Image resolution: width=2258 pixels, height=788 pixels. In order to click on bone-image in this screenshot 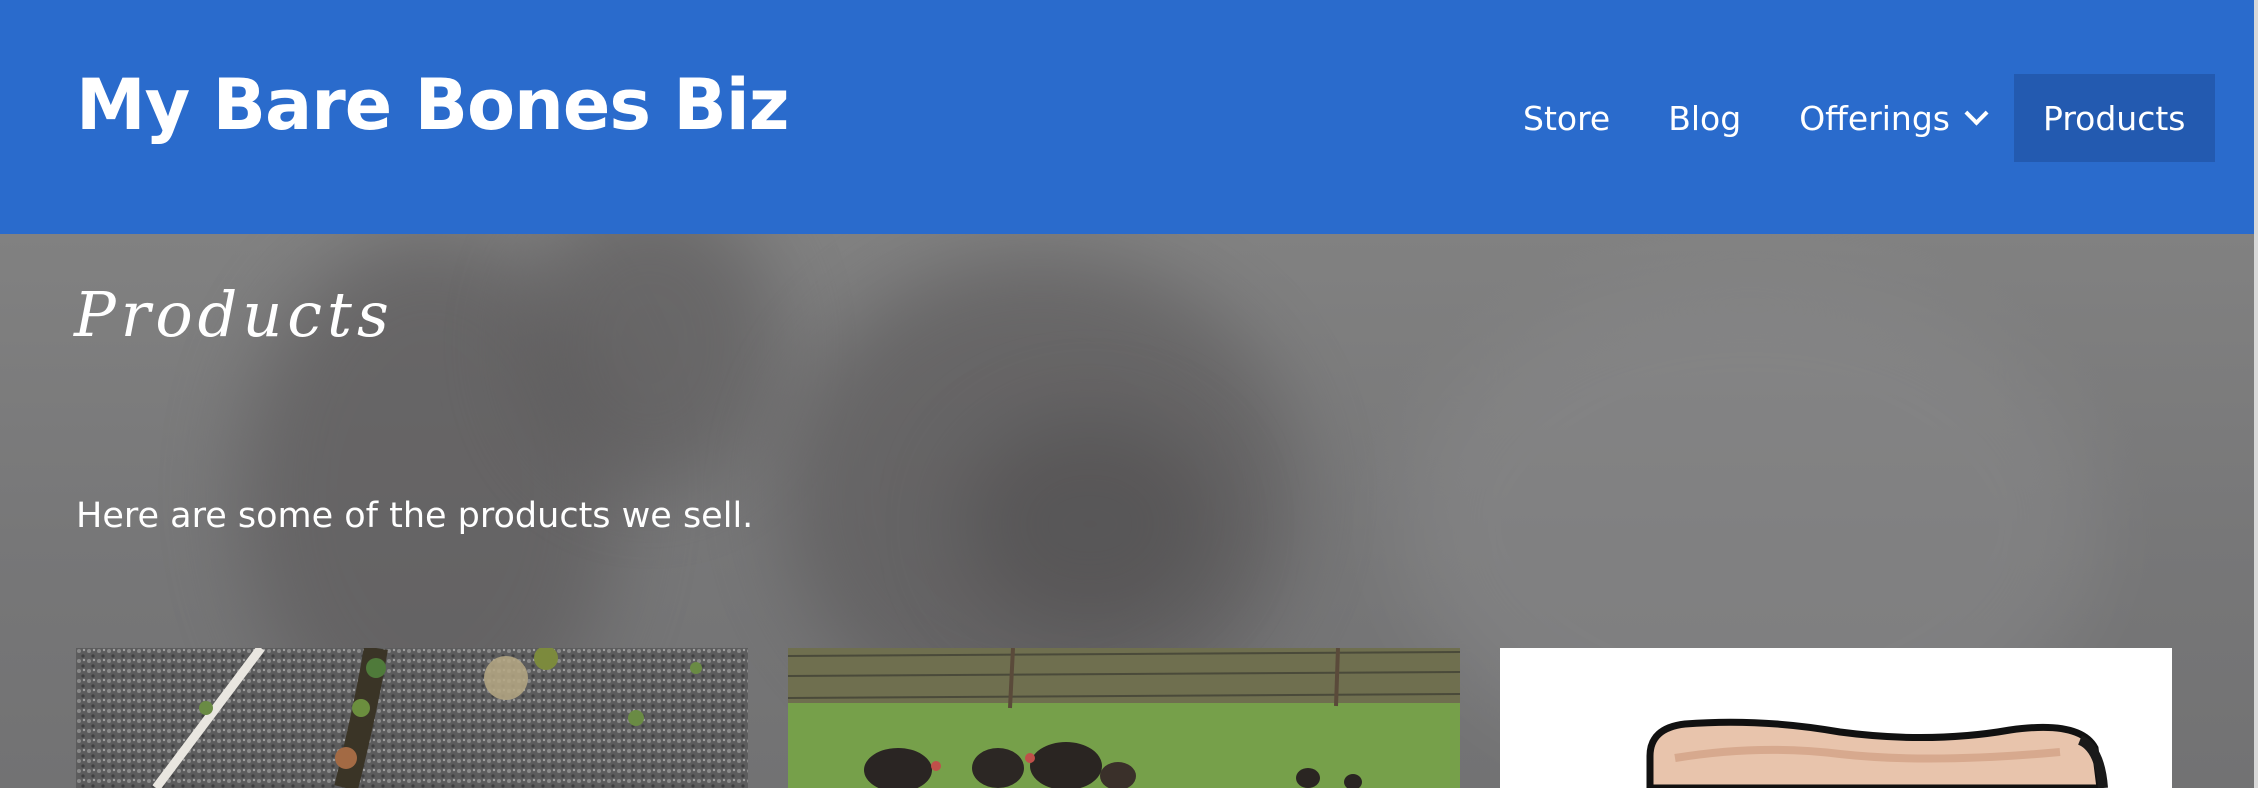, I will do `click(1836, 718)`.